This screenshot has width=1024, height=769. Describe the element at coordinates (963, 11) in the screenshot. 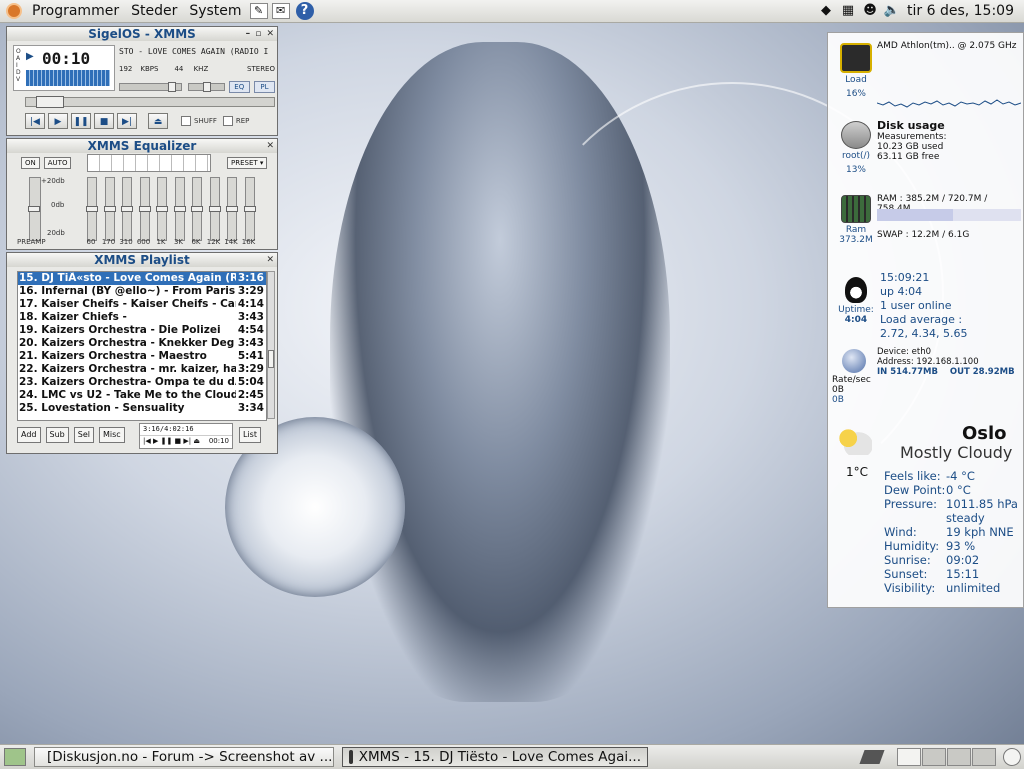

I see `panel-clock: tir 6 des, 15:09` at that location.